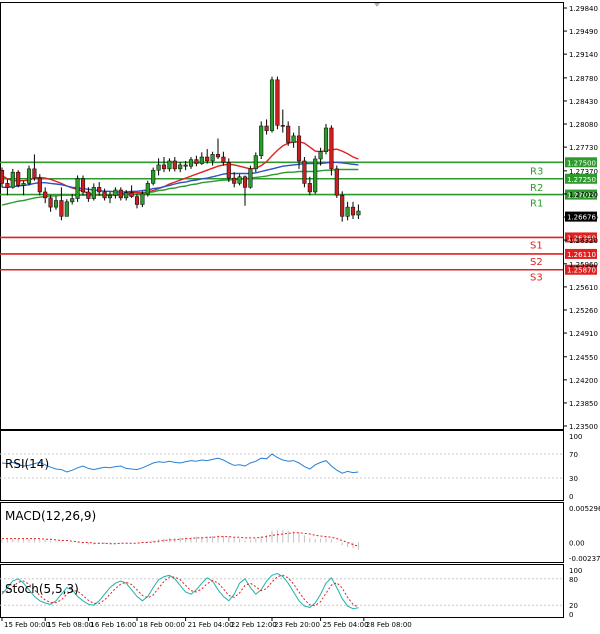  I want to click on level-label-s1: S1, so click(536, 245).